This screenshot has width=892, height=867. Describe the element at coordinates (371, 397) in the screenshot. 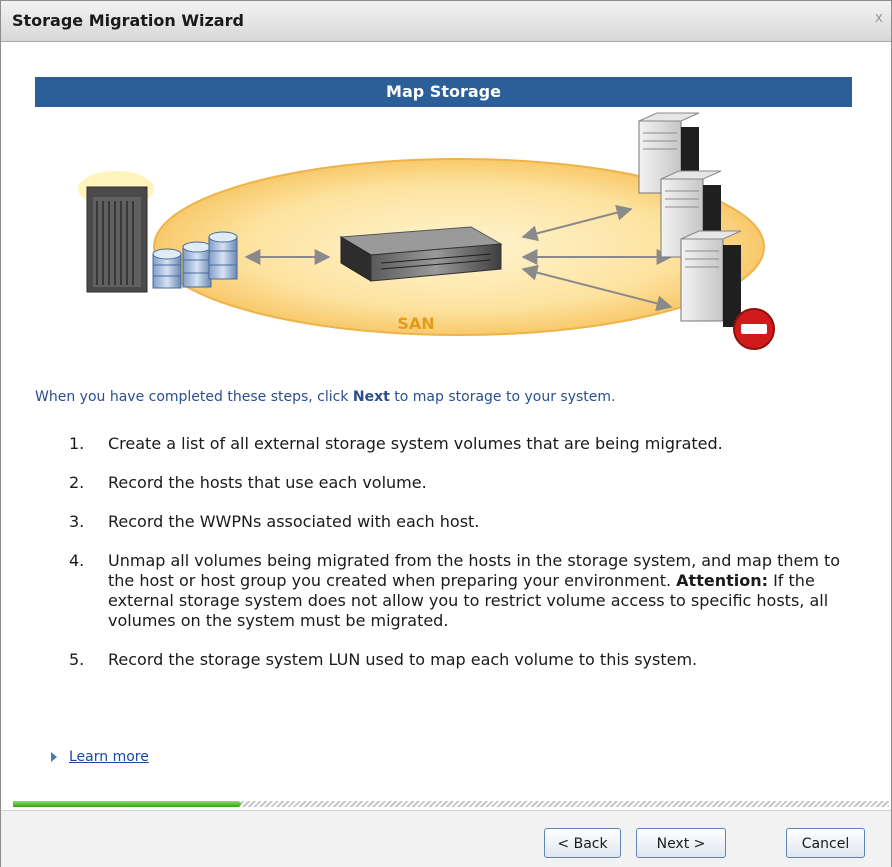

I see `intro-next-emphasis: Next` at that location.